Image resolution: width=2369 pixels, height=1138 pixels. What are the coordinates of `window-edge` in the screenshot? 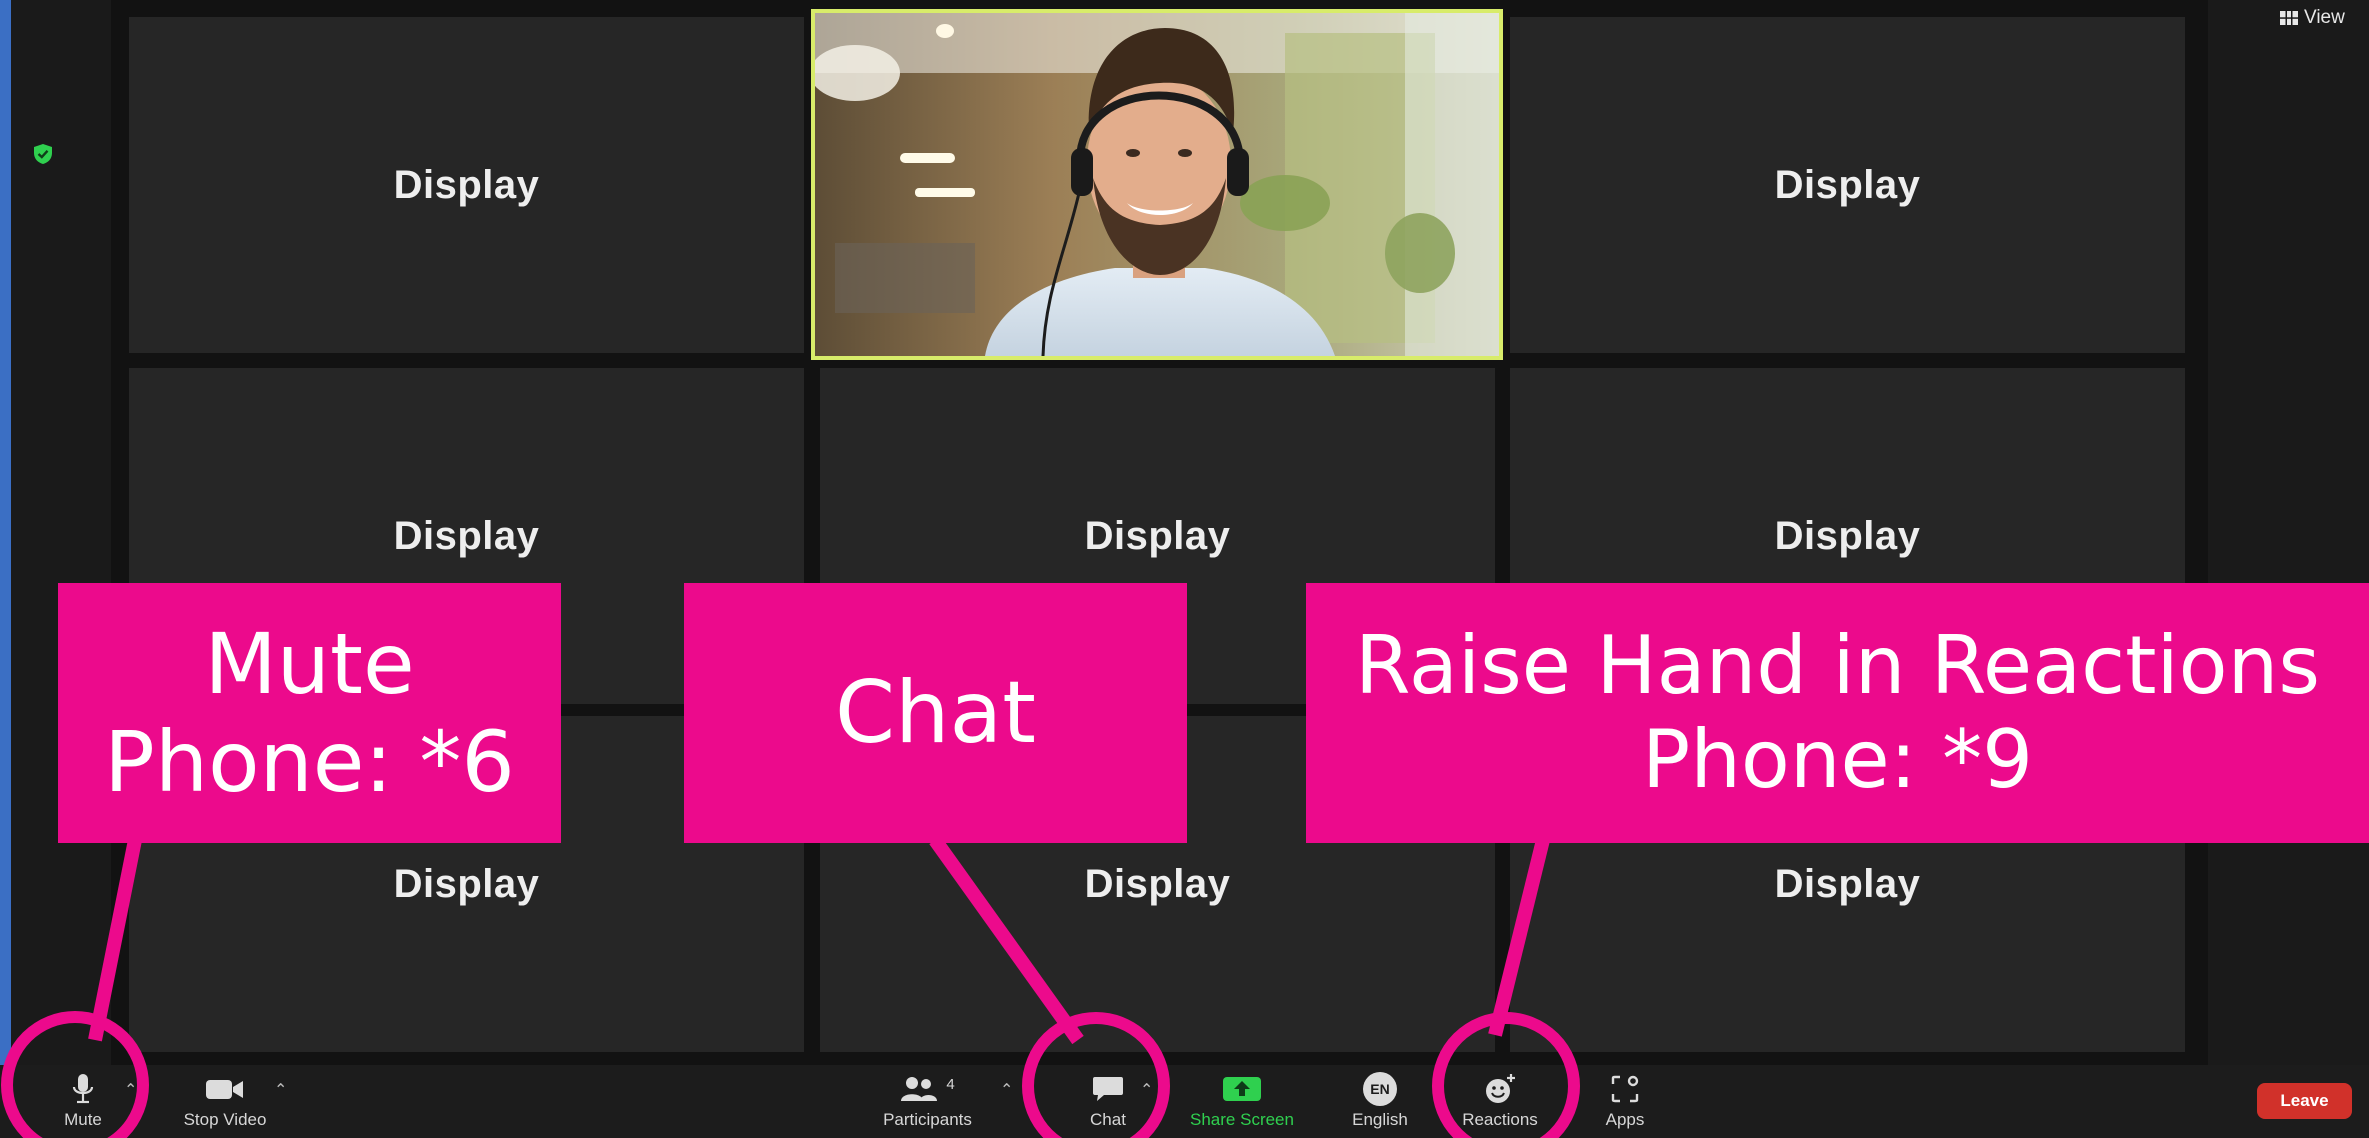 It's located at (5, 569).